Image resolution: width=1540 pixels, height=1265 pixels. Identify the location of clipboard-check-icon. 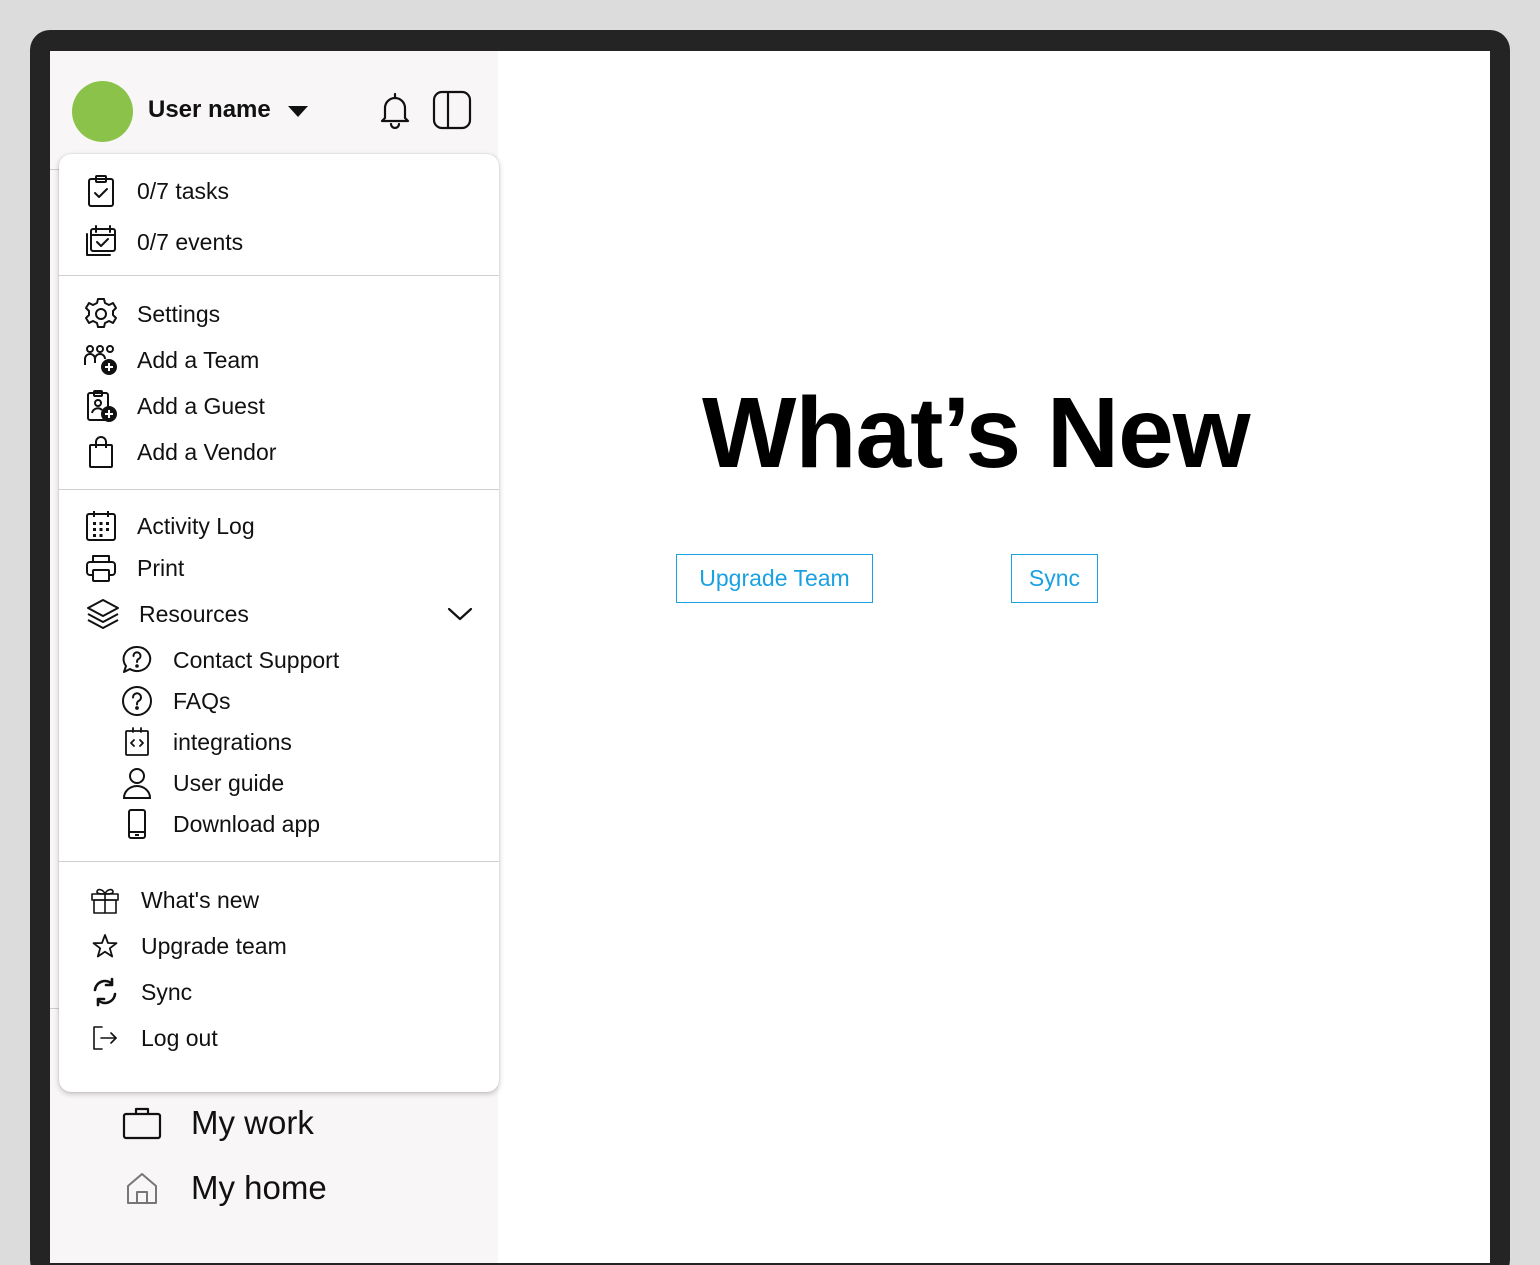
(101, 191).